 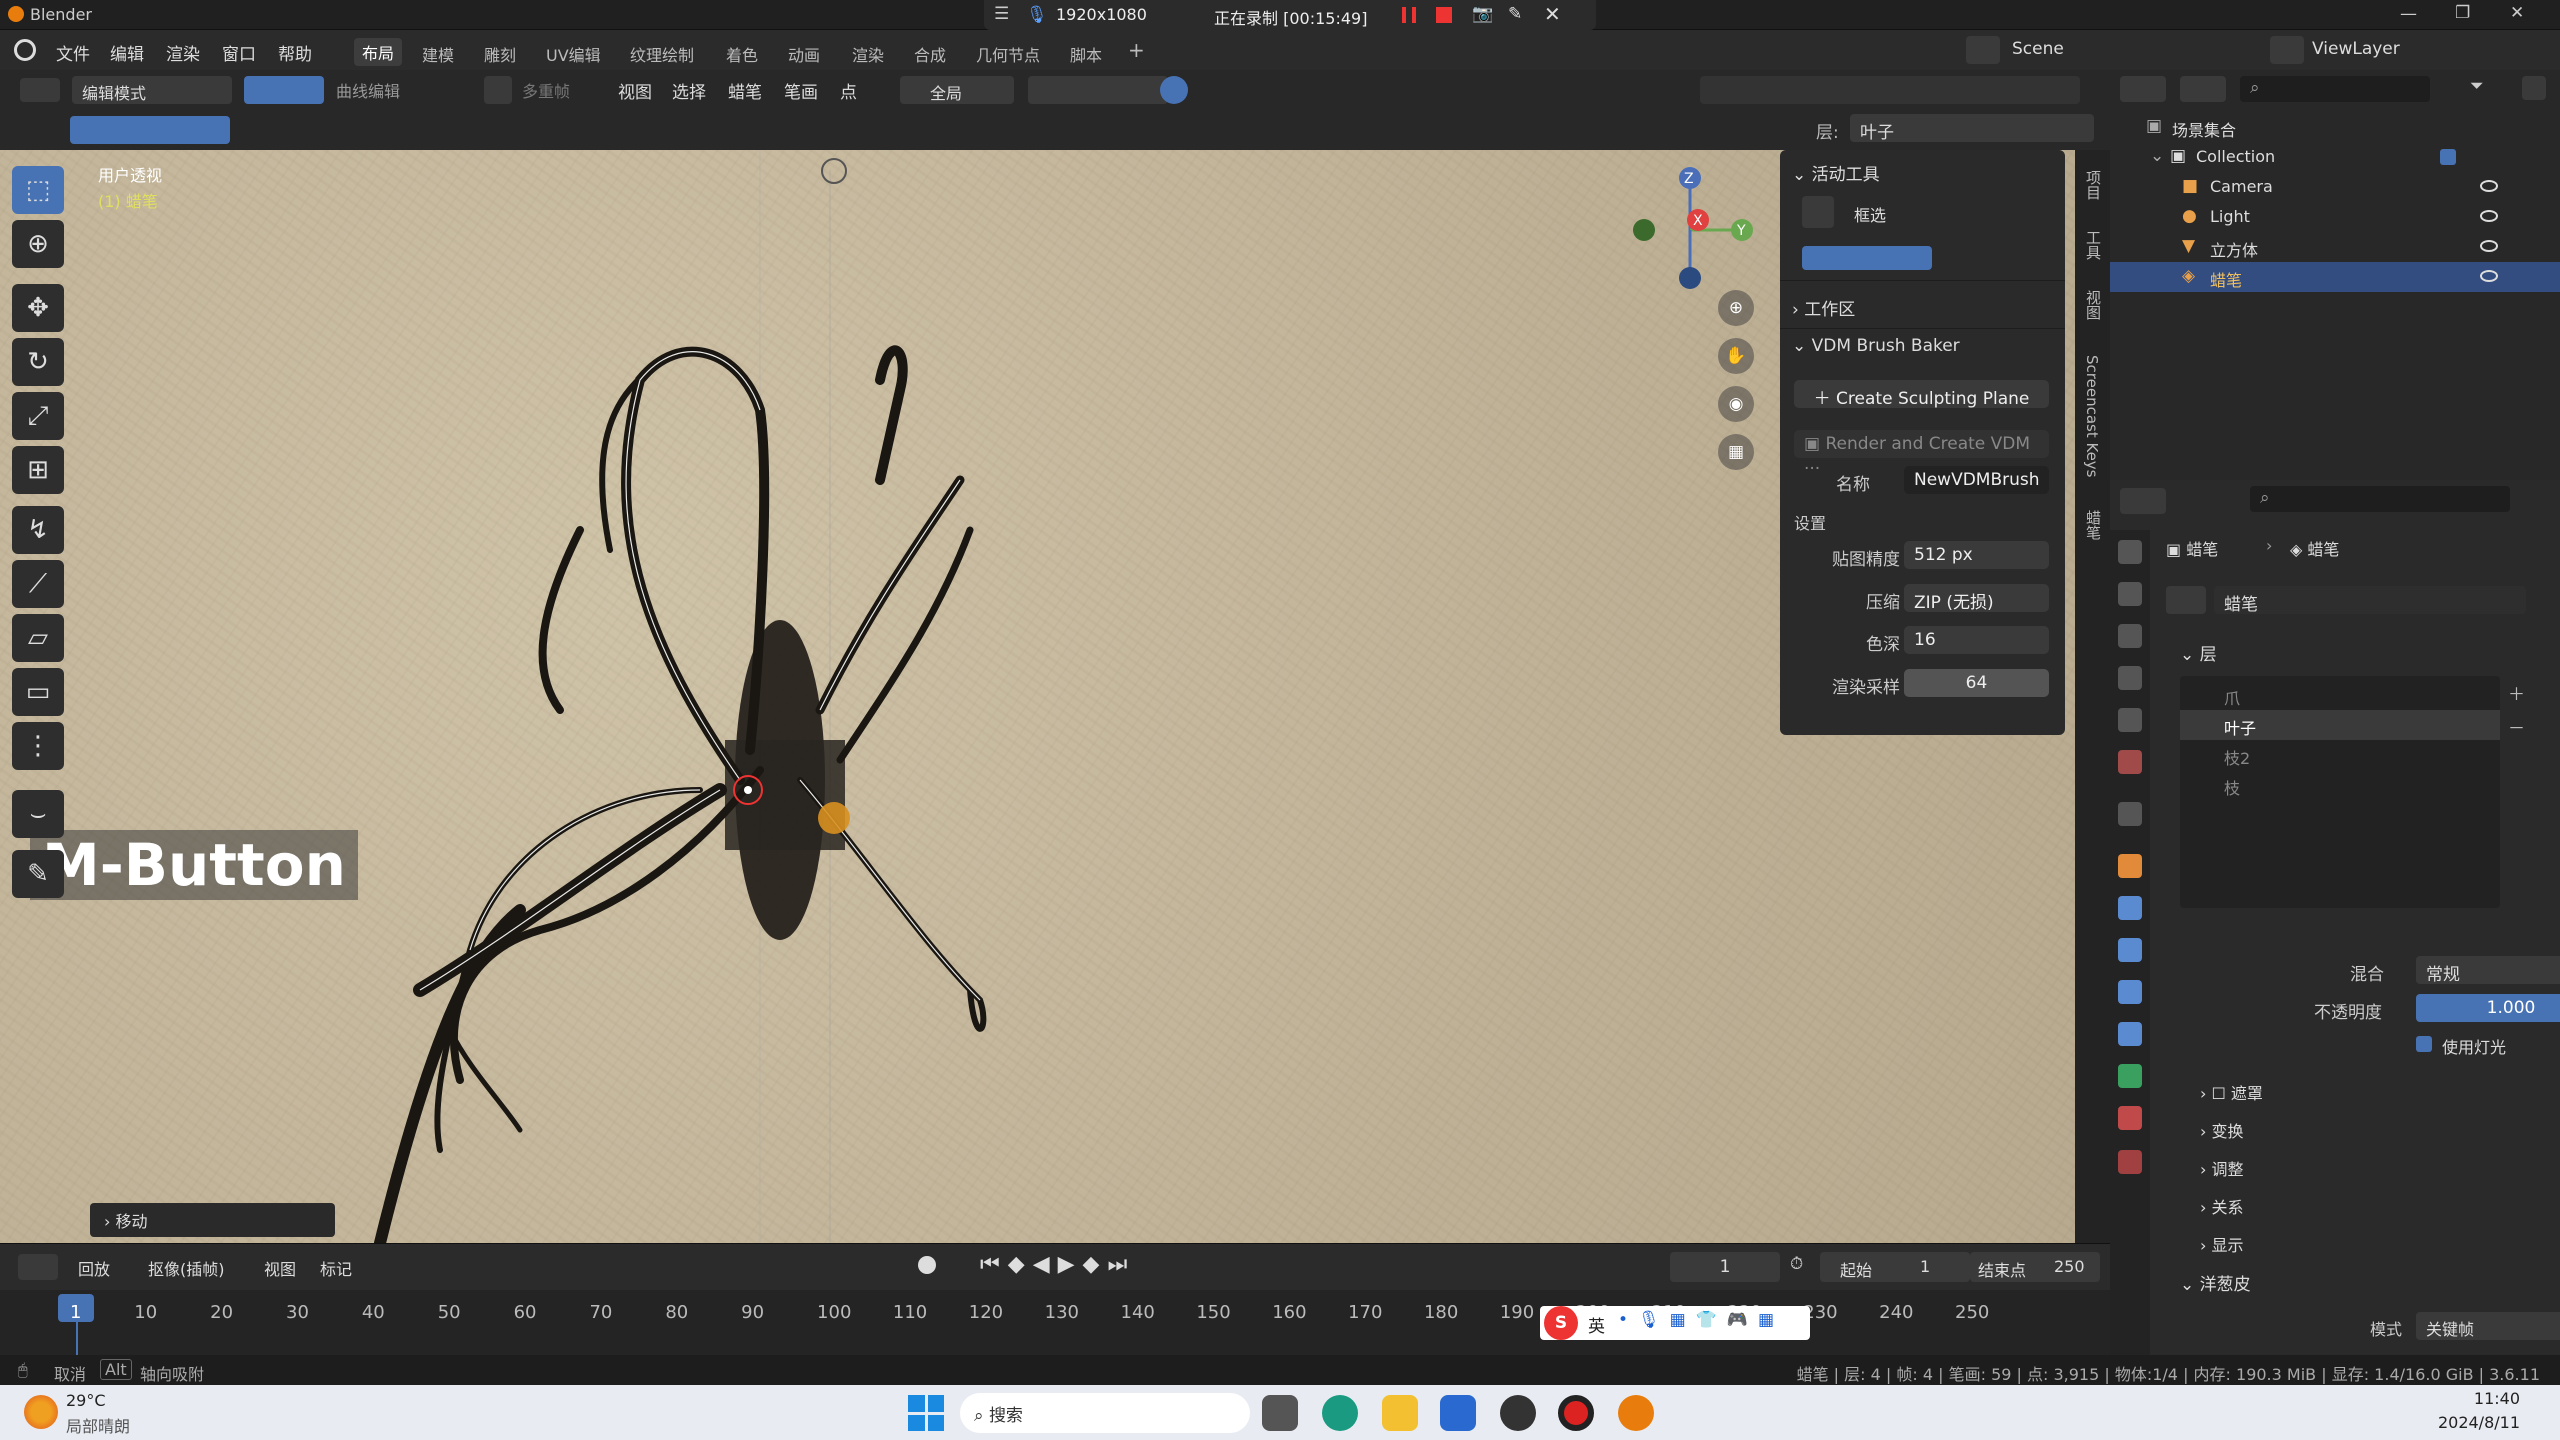 I want to click on pause-icon, so click(x=1409, y=15).